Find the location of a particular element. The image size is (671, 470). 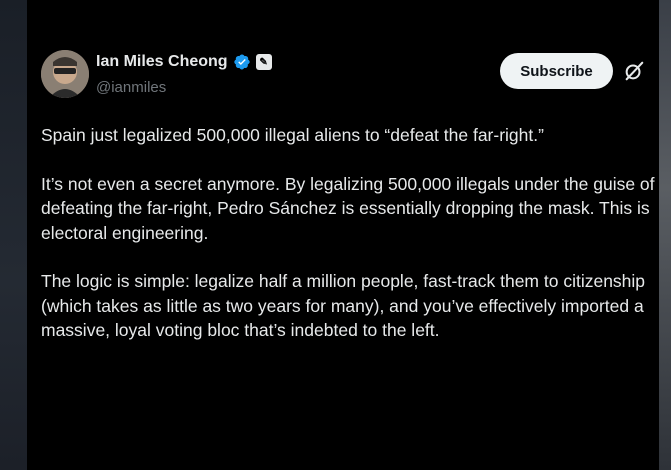

background-left-edge is located at coordinates (13, 235).